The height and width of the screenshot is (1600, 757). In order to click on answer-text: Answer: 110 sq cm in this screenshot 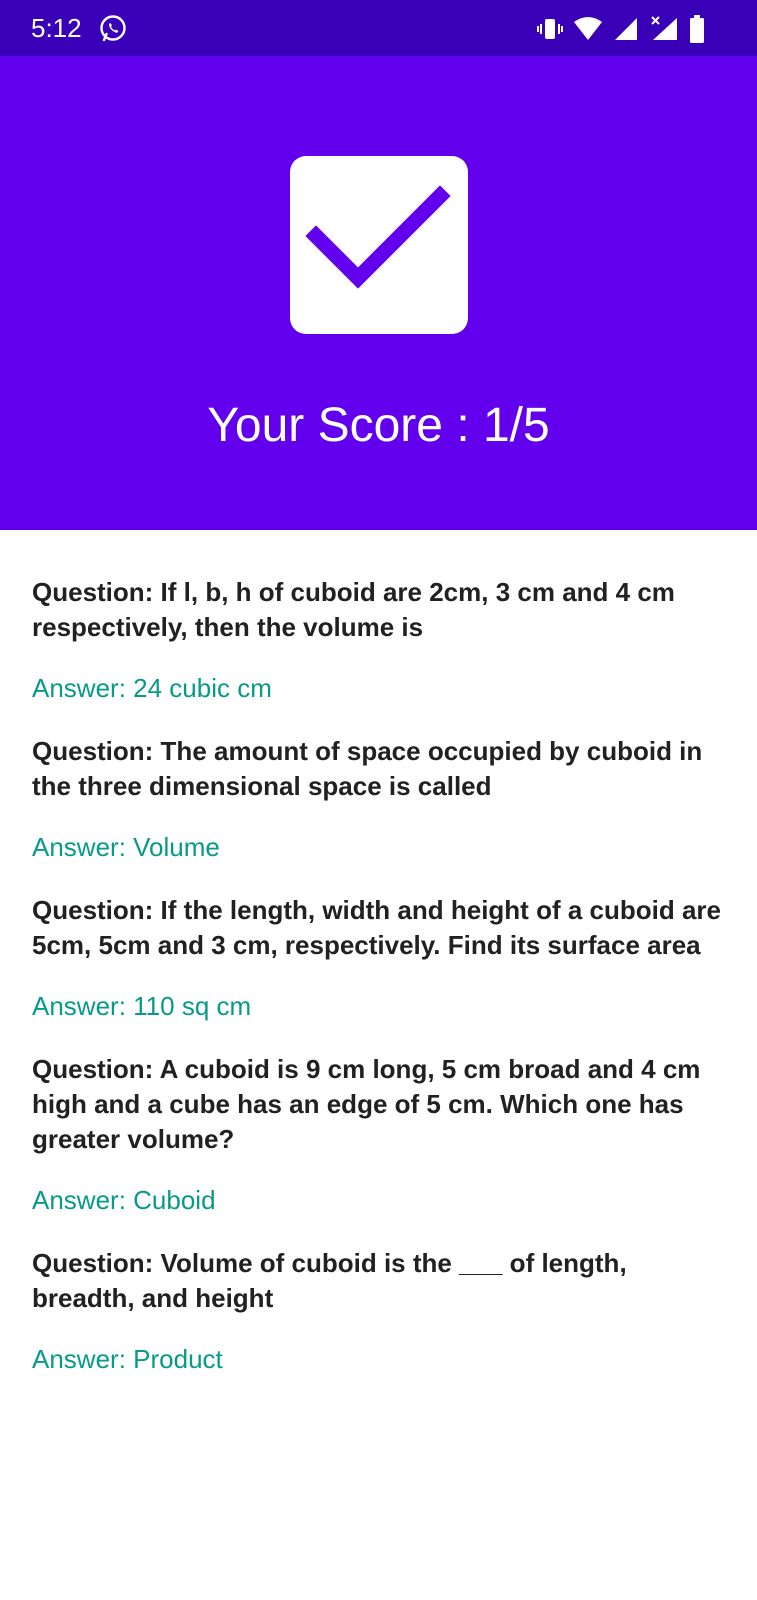, I will do `click(142, 1006)`.